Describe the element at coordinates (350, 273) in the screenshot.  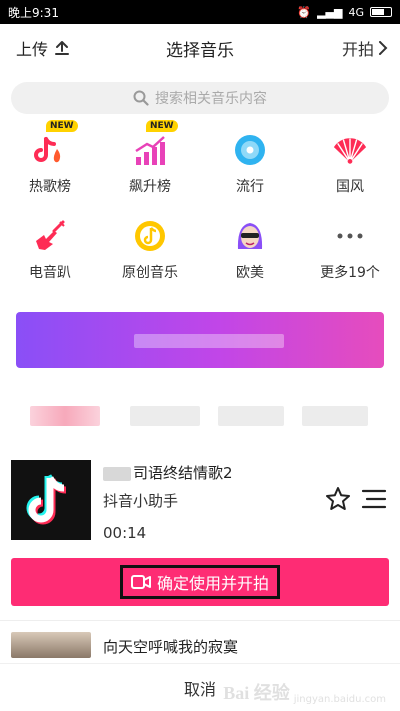
I see `category-label: 更多19个` at that location.